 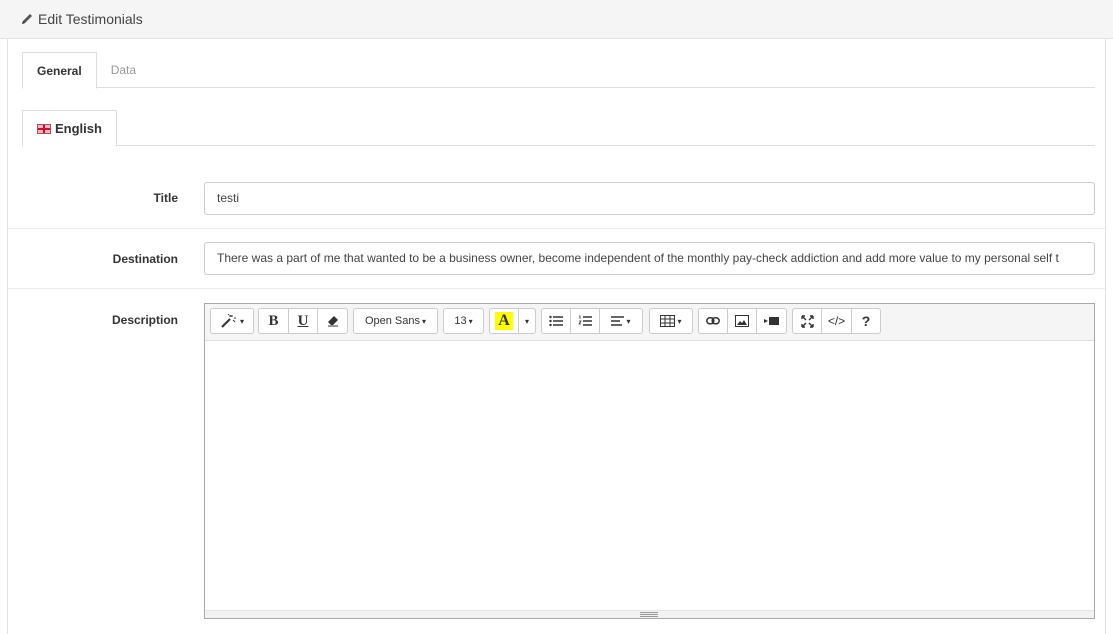 I want to click on font-size-select: 13 ▾, so click(x=463, y=321).